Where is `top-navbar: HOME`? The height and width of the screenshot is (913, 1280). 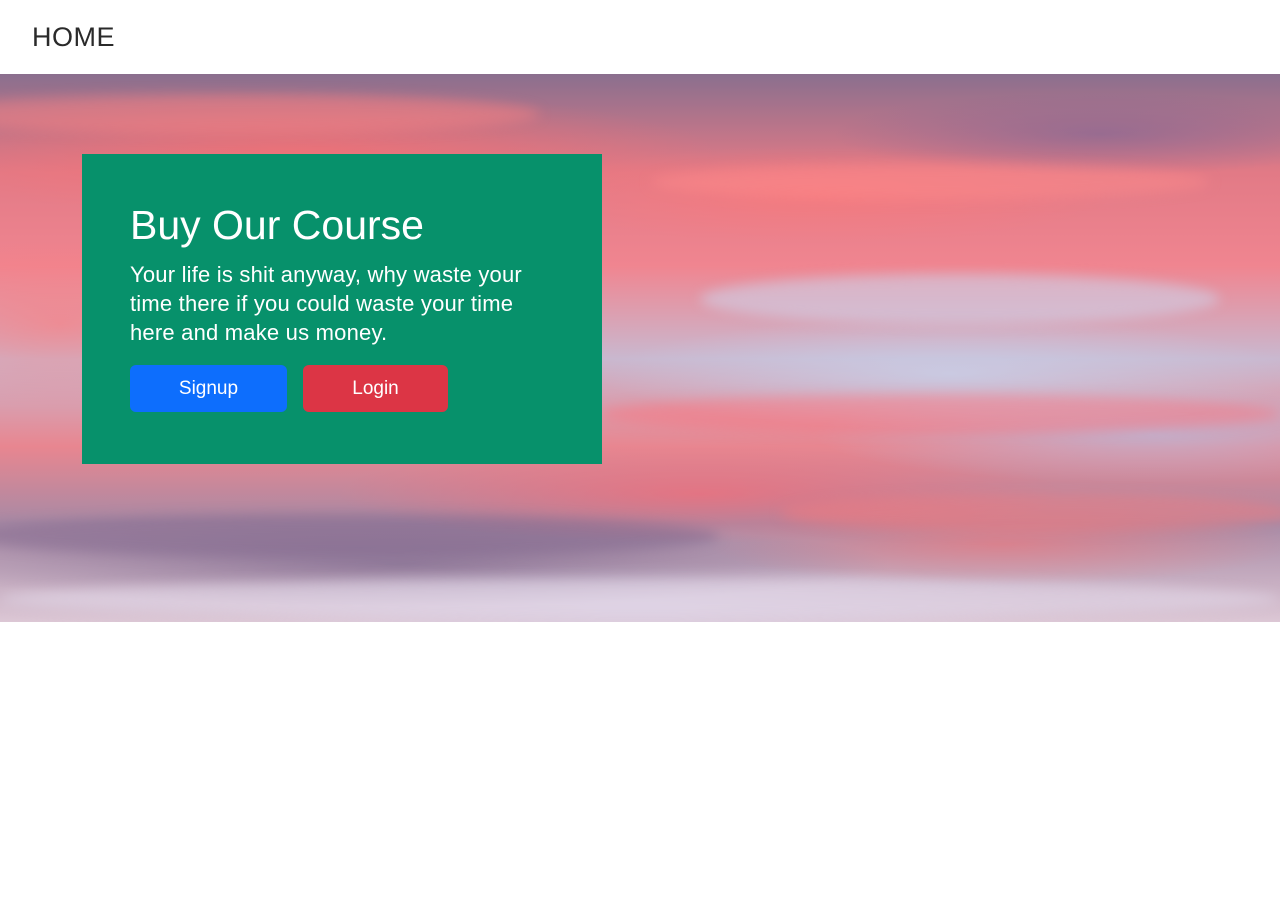 top-navbar: HOME is located at coordinates (640, 37).